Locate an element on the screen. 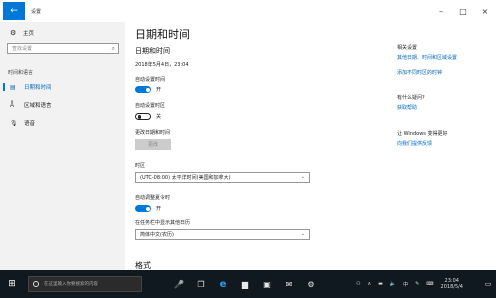 Image resolution: width=496 pixels, height=298 pixels. maximize-button: □ is located at coordinates (463, 11).